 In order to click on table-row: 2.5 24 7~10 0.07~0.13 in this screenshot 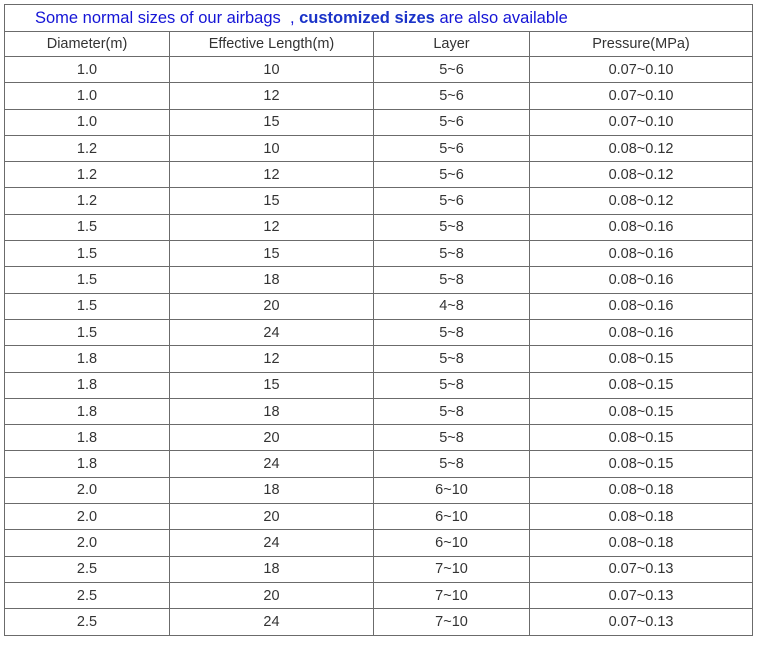, I will do `click(379, 622)`.